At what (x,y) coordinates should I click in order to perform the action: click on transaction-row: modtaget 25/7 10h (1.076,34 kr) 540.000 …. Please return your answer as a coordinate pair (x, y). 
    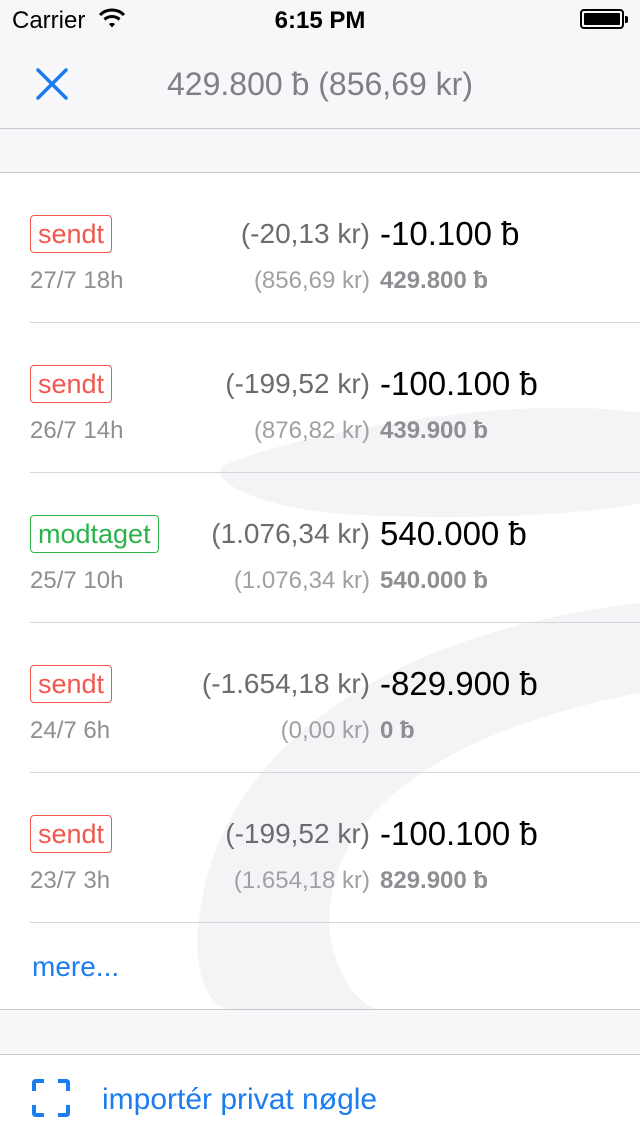
    Looking at the image, I should click on (320, 548).